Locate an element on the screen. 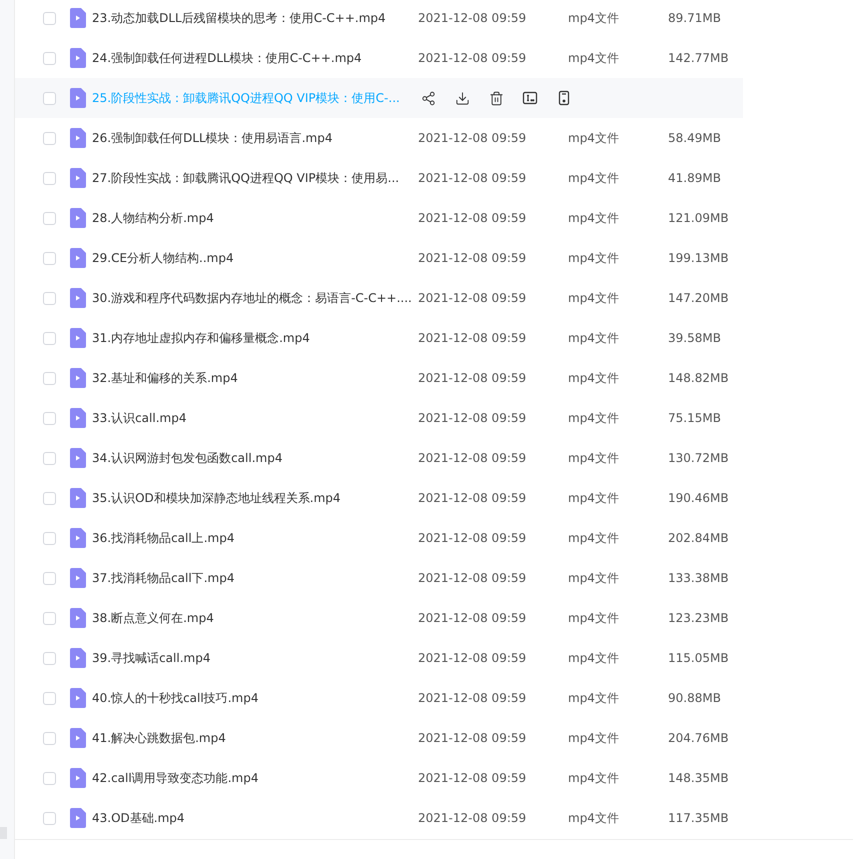  file-name: 41.解决心跳数据包.mp4 is located at coordinates (255, 738).